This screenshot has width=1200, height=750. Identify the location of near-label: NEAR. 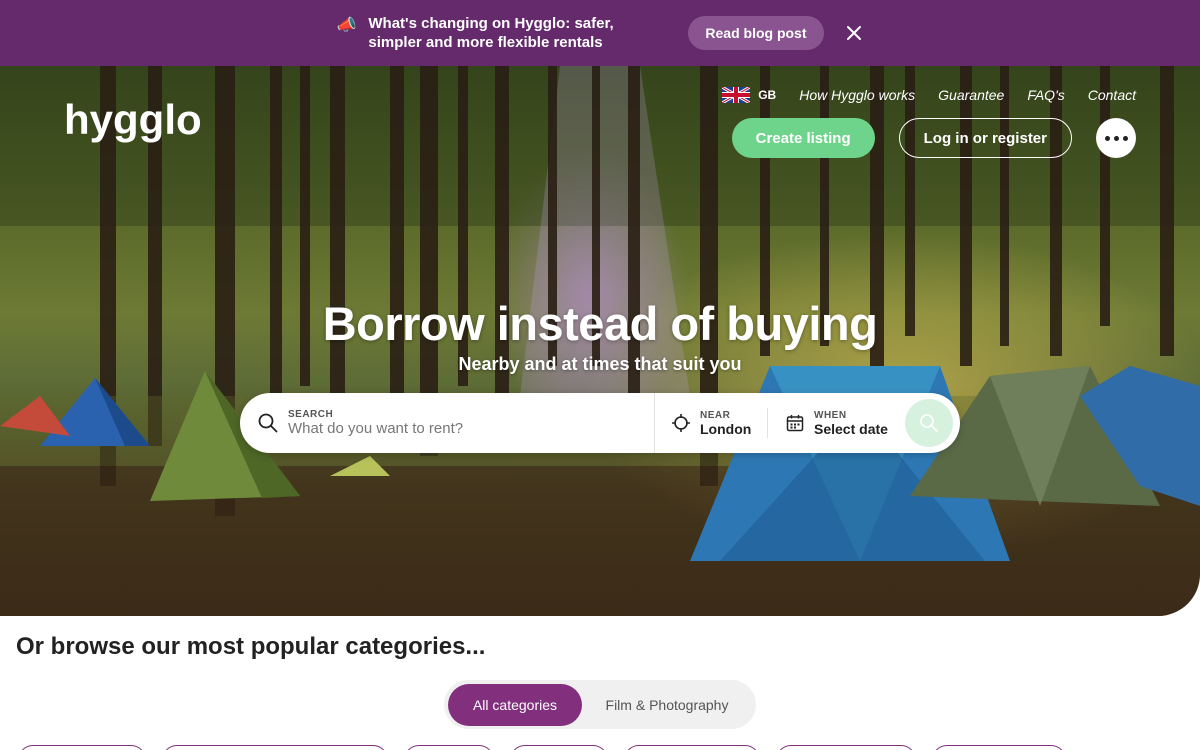
(715, 415).